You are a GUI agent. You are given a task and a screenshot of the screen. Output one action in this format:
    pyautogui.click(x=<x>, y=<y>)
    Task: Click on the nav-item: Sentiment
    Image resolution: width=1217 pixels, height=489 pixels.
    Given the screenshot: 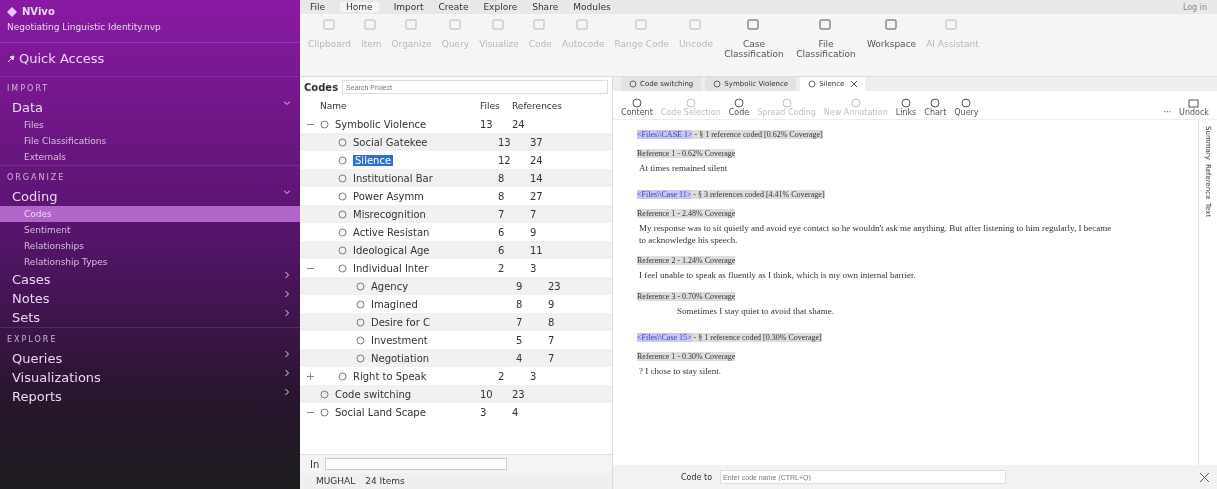 What is the action you would take?
    pyautogui.click(x=150, y=230)
    